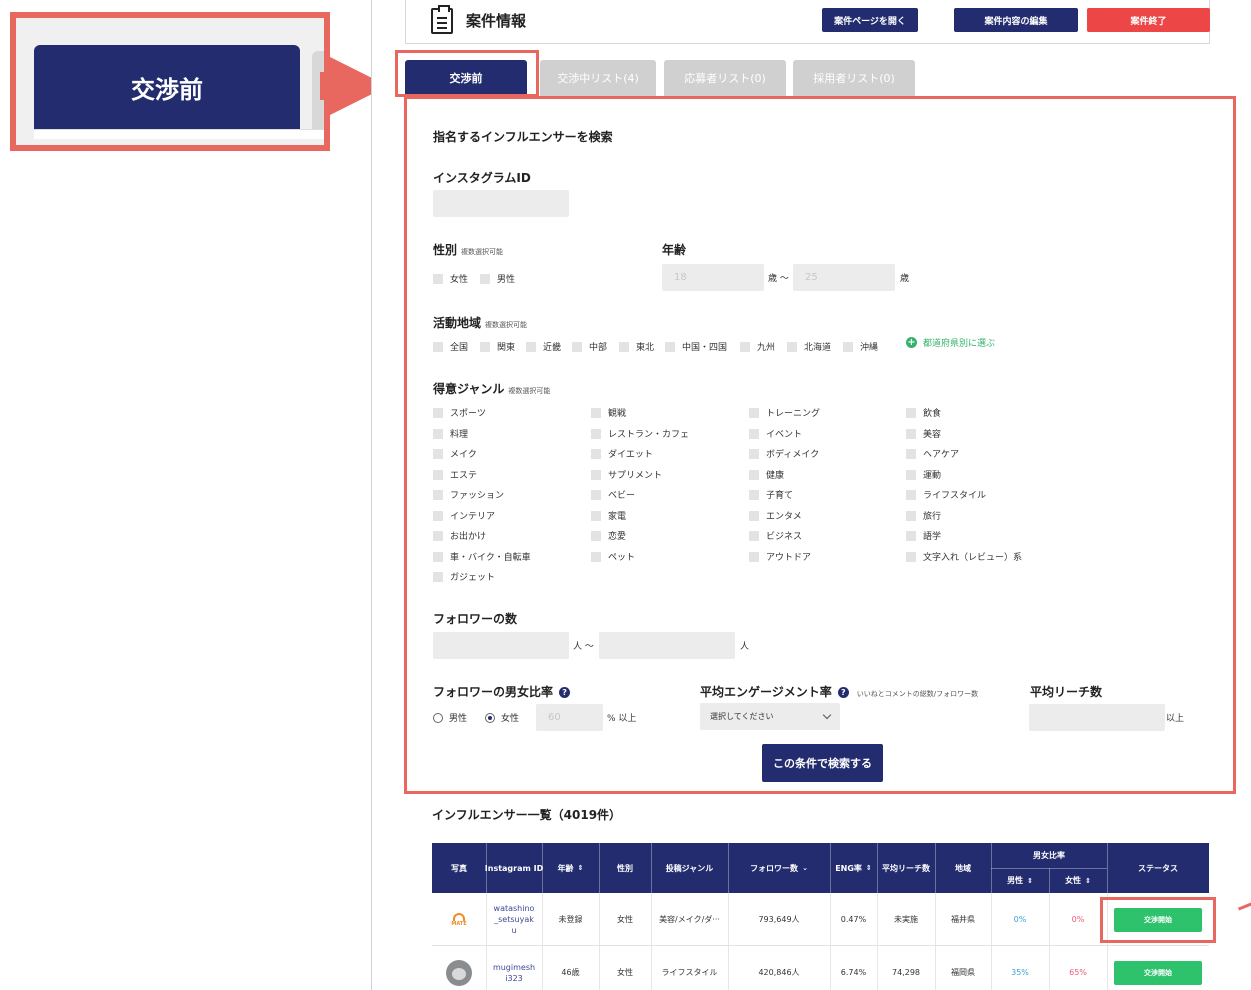 The image size is (1251, 990). I want to click on genre-checkbox: ファッション, so click(468, 494).